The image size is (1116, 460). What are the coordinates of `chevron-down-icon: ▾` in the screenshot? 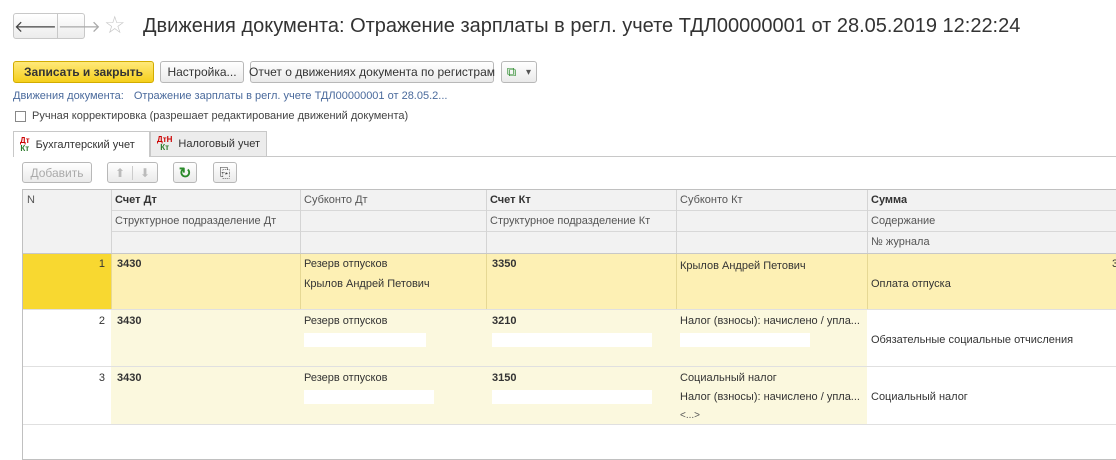 It's located at (529, 72).